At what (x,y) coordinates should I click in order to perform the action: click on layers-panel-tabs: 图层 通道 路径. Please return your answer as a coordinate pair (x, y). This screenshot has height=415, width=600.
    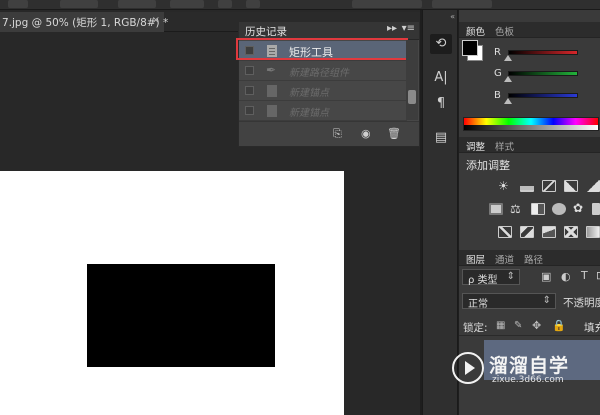
    Looking at the image, I should click on (529, 259).